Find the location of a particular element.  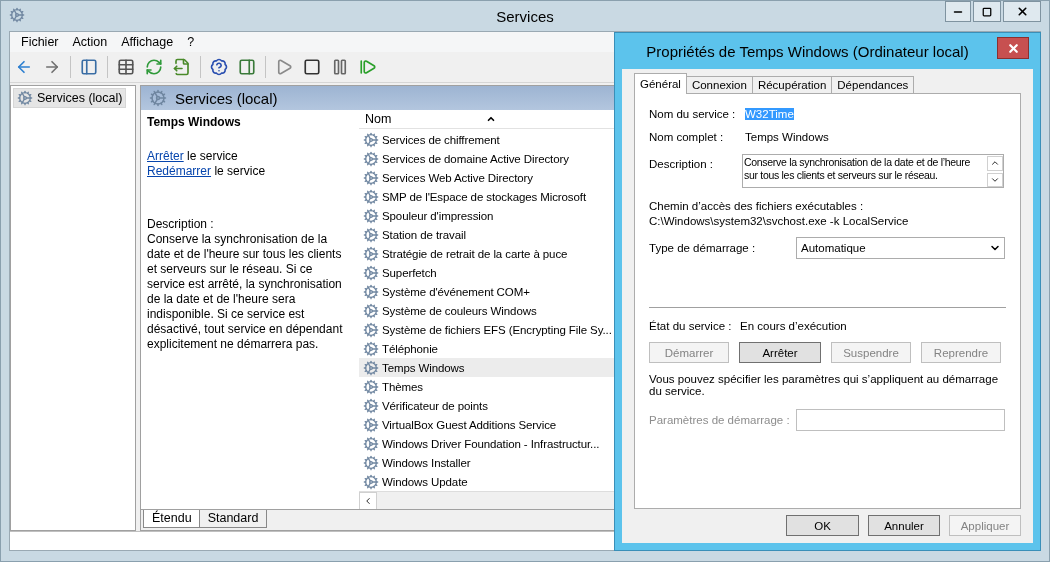

dialog-tab: Dépendances is located at coordinates (873, 85).